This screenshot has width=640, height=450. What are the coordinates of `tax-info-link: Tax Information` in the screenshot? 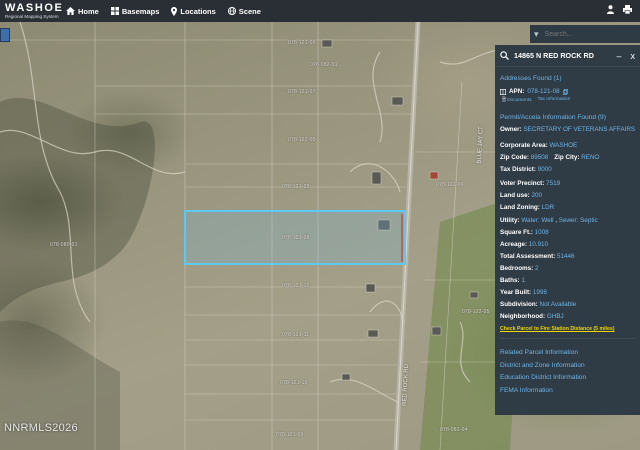 It's located at (553, 101).